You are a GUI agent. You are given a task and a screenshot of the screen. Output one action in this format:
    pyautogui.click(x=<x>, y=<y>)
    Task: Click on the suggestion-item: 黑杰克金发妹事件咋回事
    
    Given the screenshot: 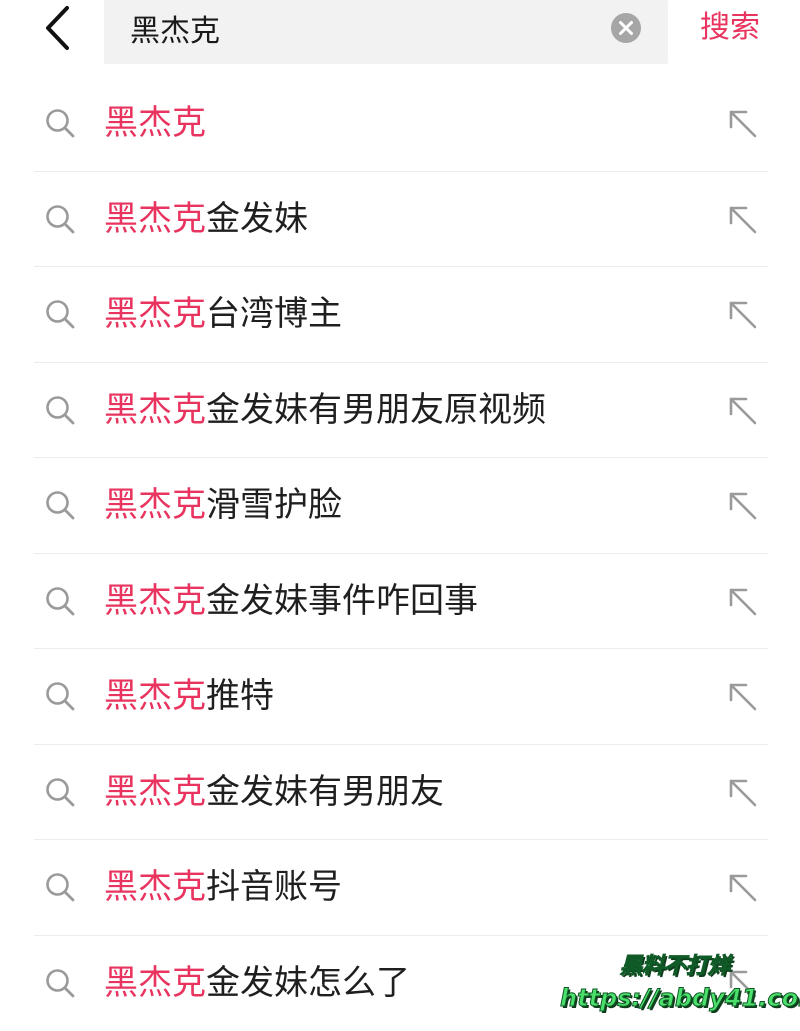 What is the action you would take?
    pyautogui.click(x=401, y=602)
    